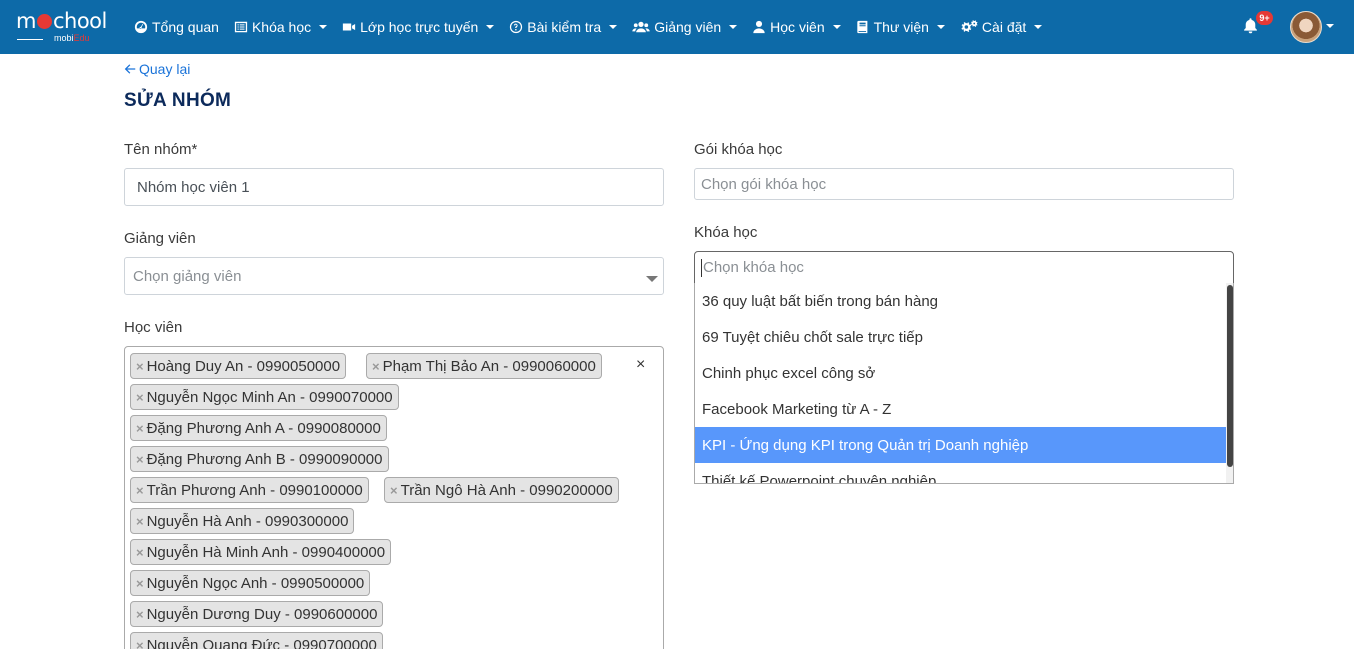 This screenshot has height=649, width=1354. What do you see at coordinates (259, 459) in the screenshot?
I see `student-tag: × Đặng Phương Anh B - 0990090000` at bounding box center [259, 459].